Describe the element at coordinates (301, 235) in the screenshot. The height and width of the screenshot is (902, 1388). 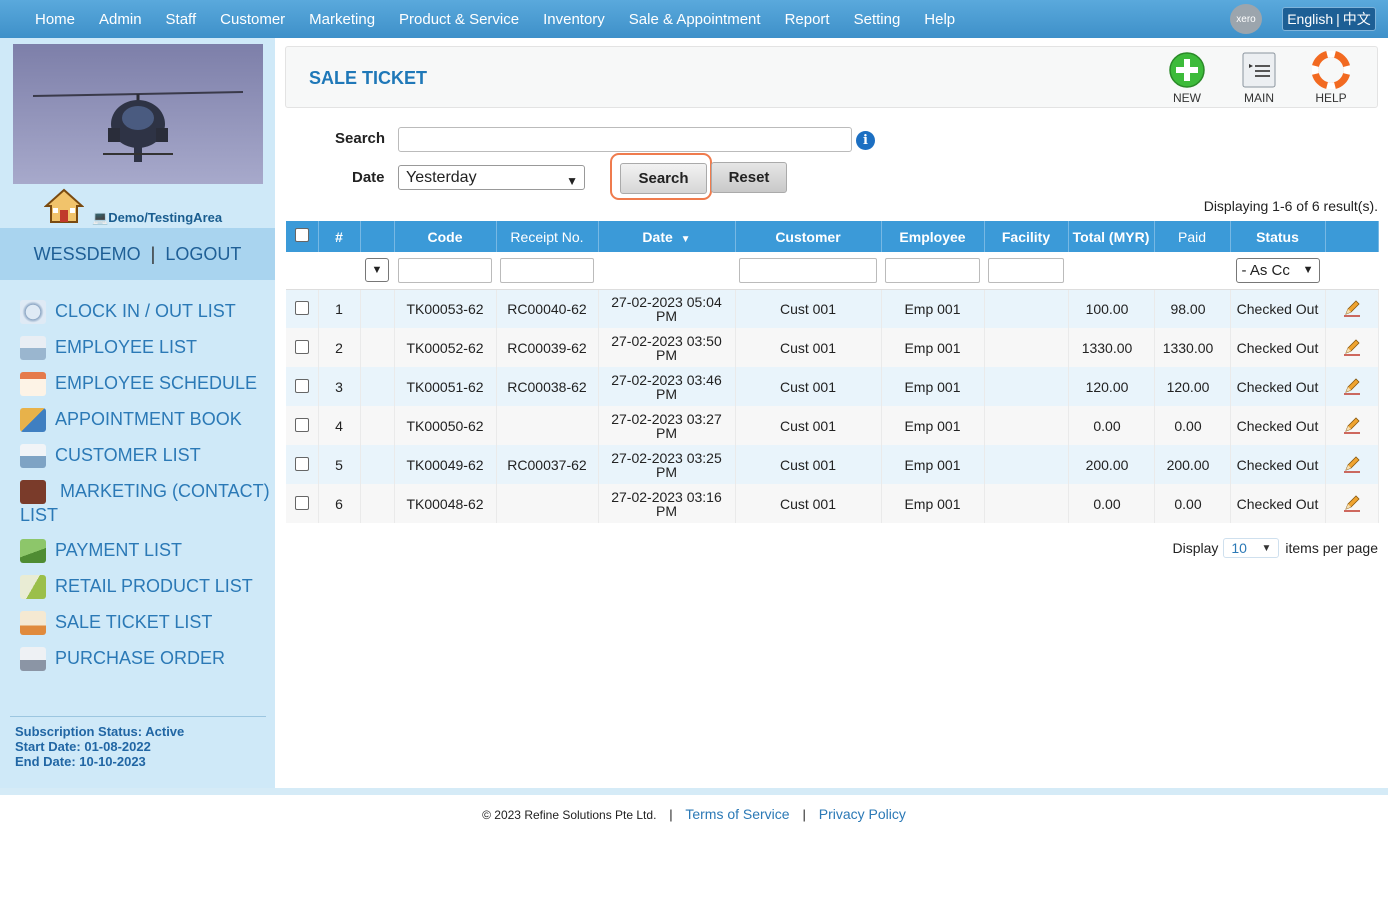
I see `select-all-checkbox` at that location.